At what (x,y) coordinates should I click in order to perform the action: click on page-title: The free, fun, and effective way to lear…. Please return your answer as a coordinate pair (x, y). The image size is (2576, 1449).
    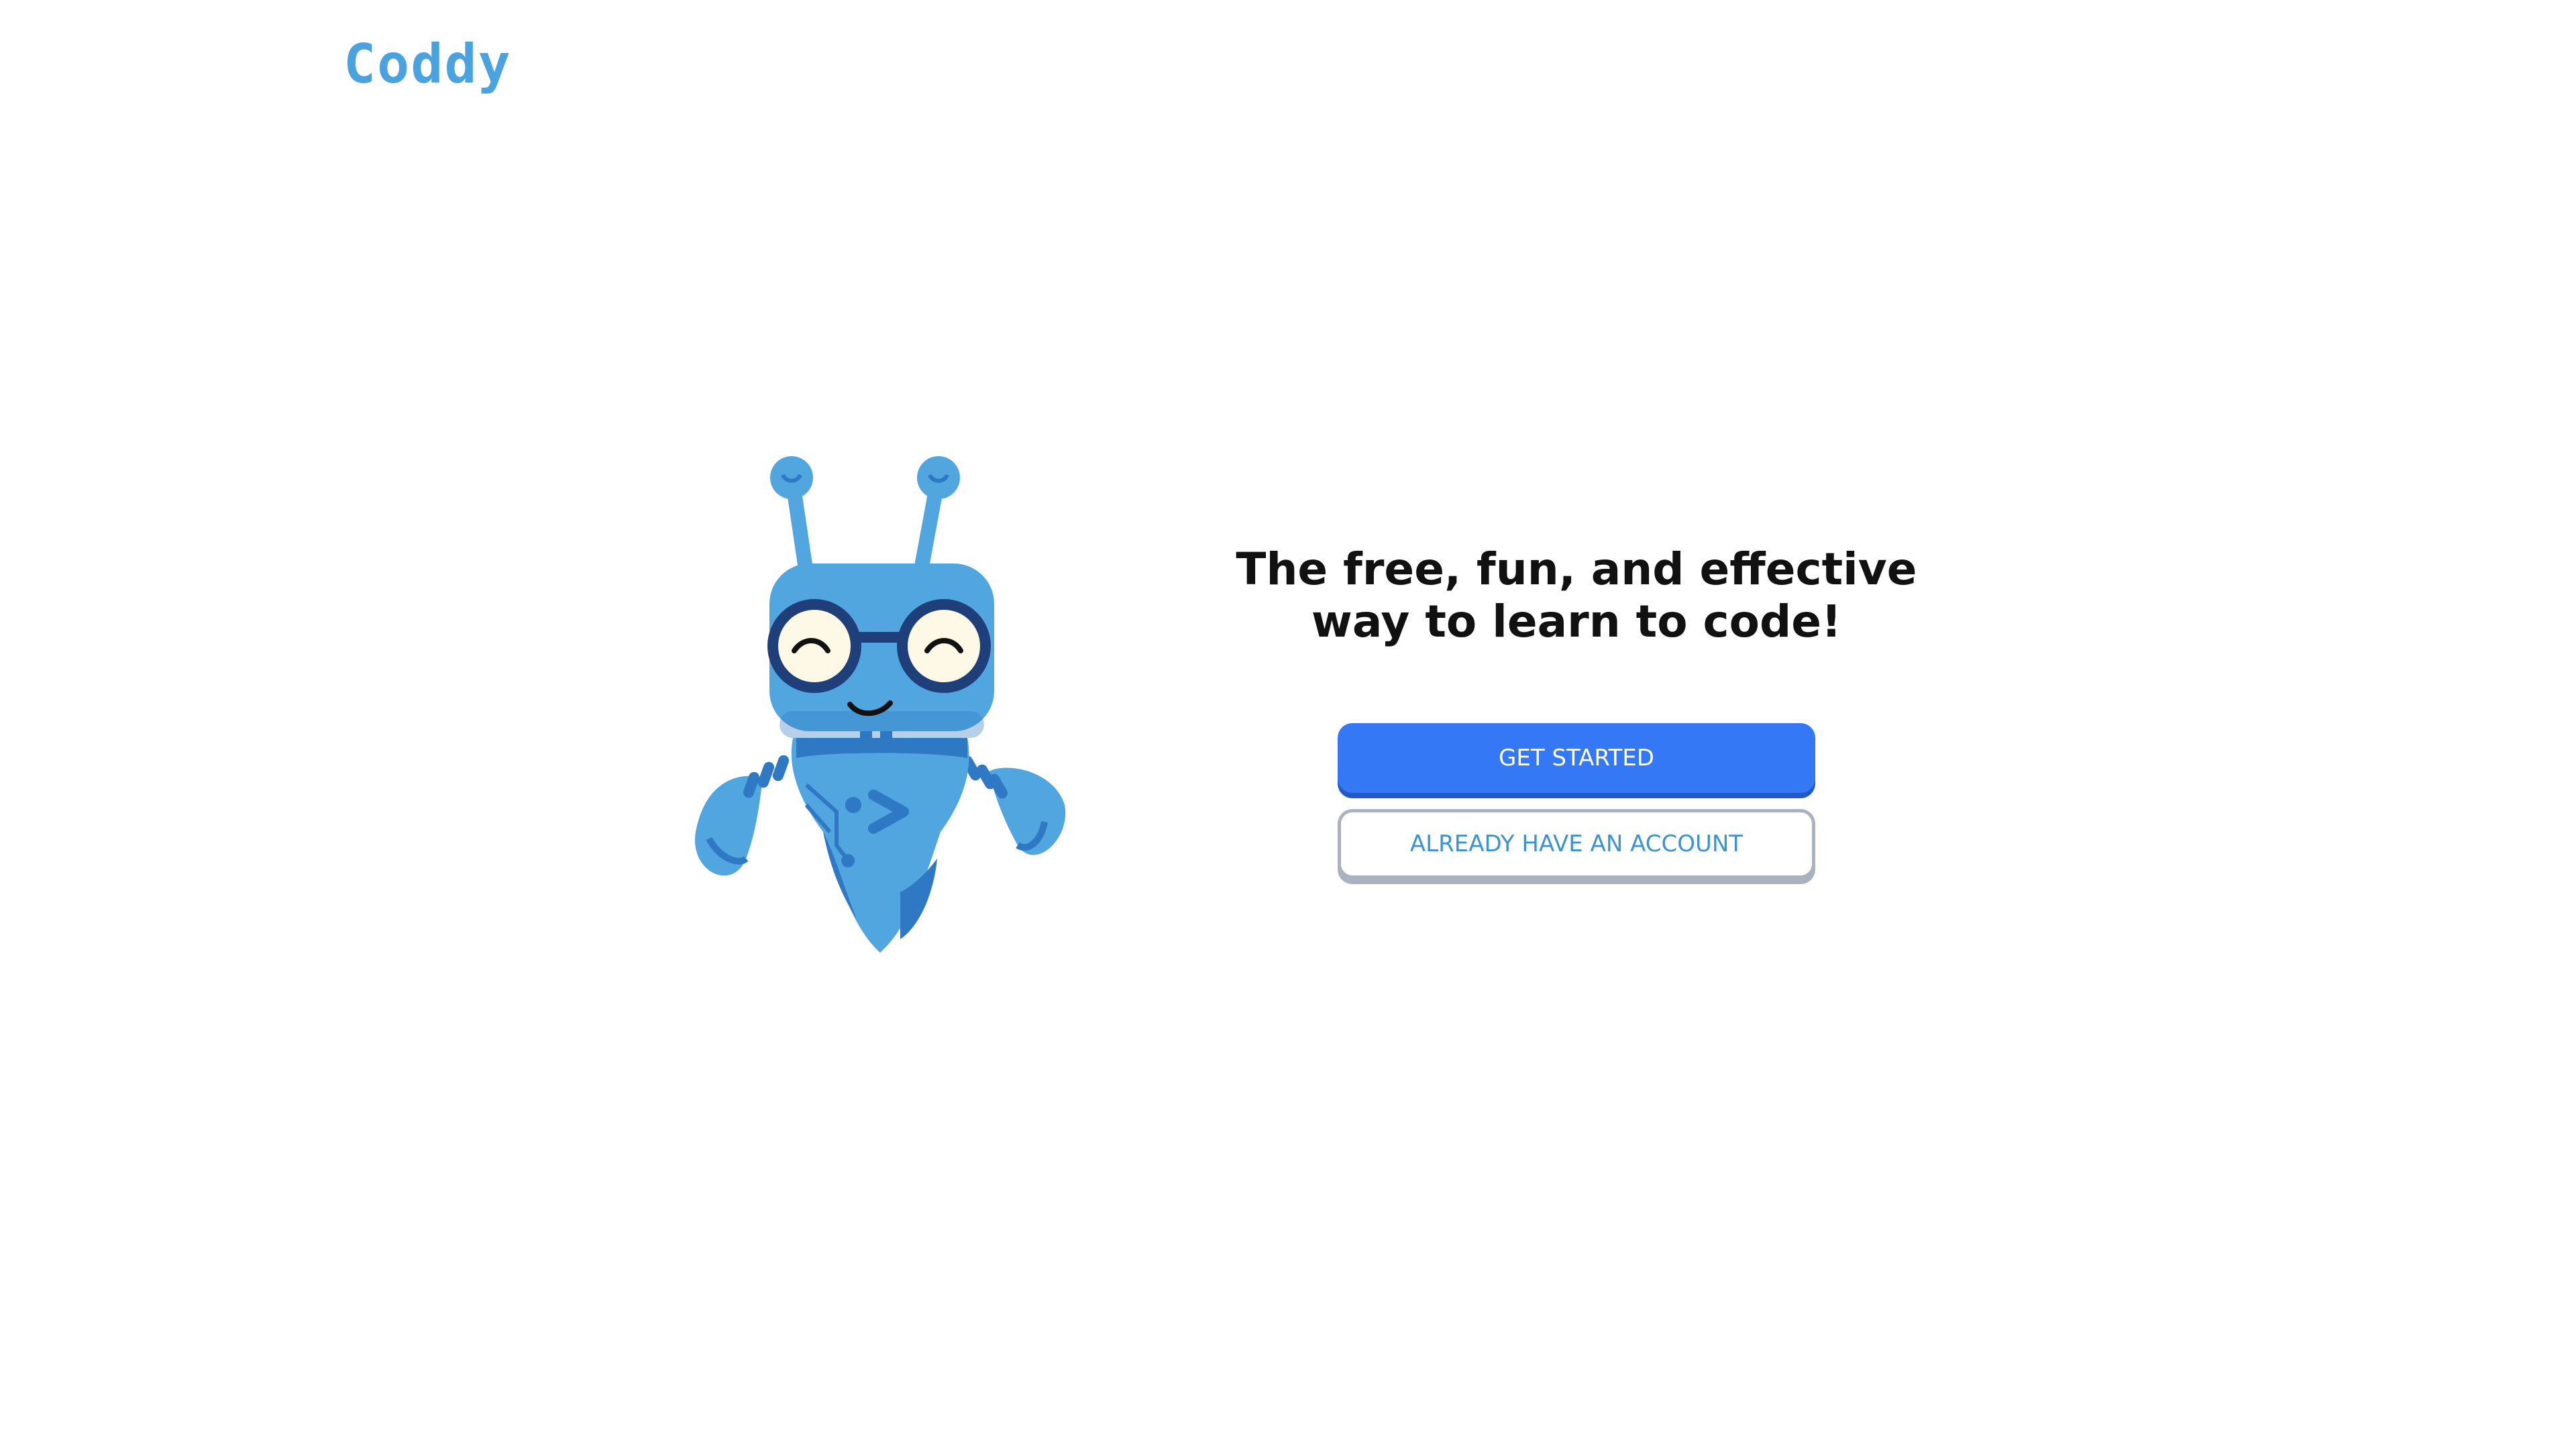
    Looking at the image, I should click on (1576, 595).